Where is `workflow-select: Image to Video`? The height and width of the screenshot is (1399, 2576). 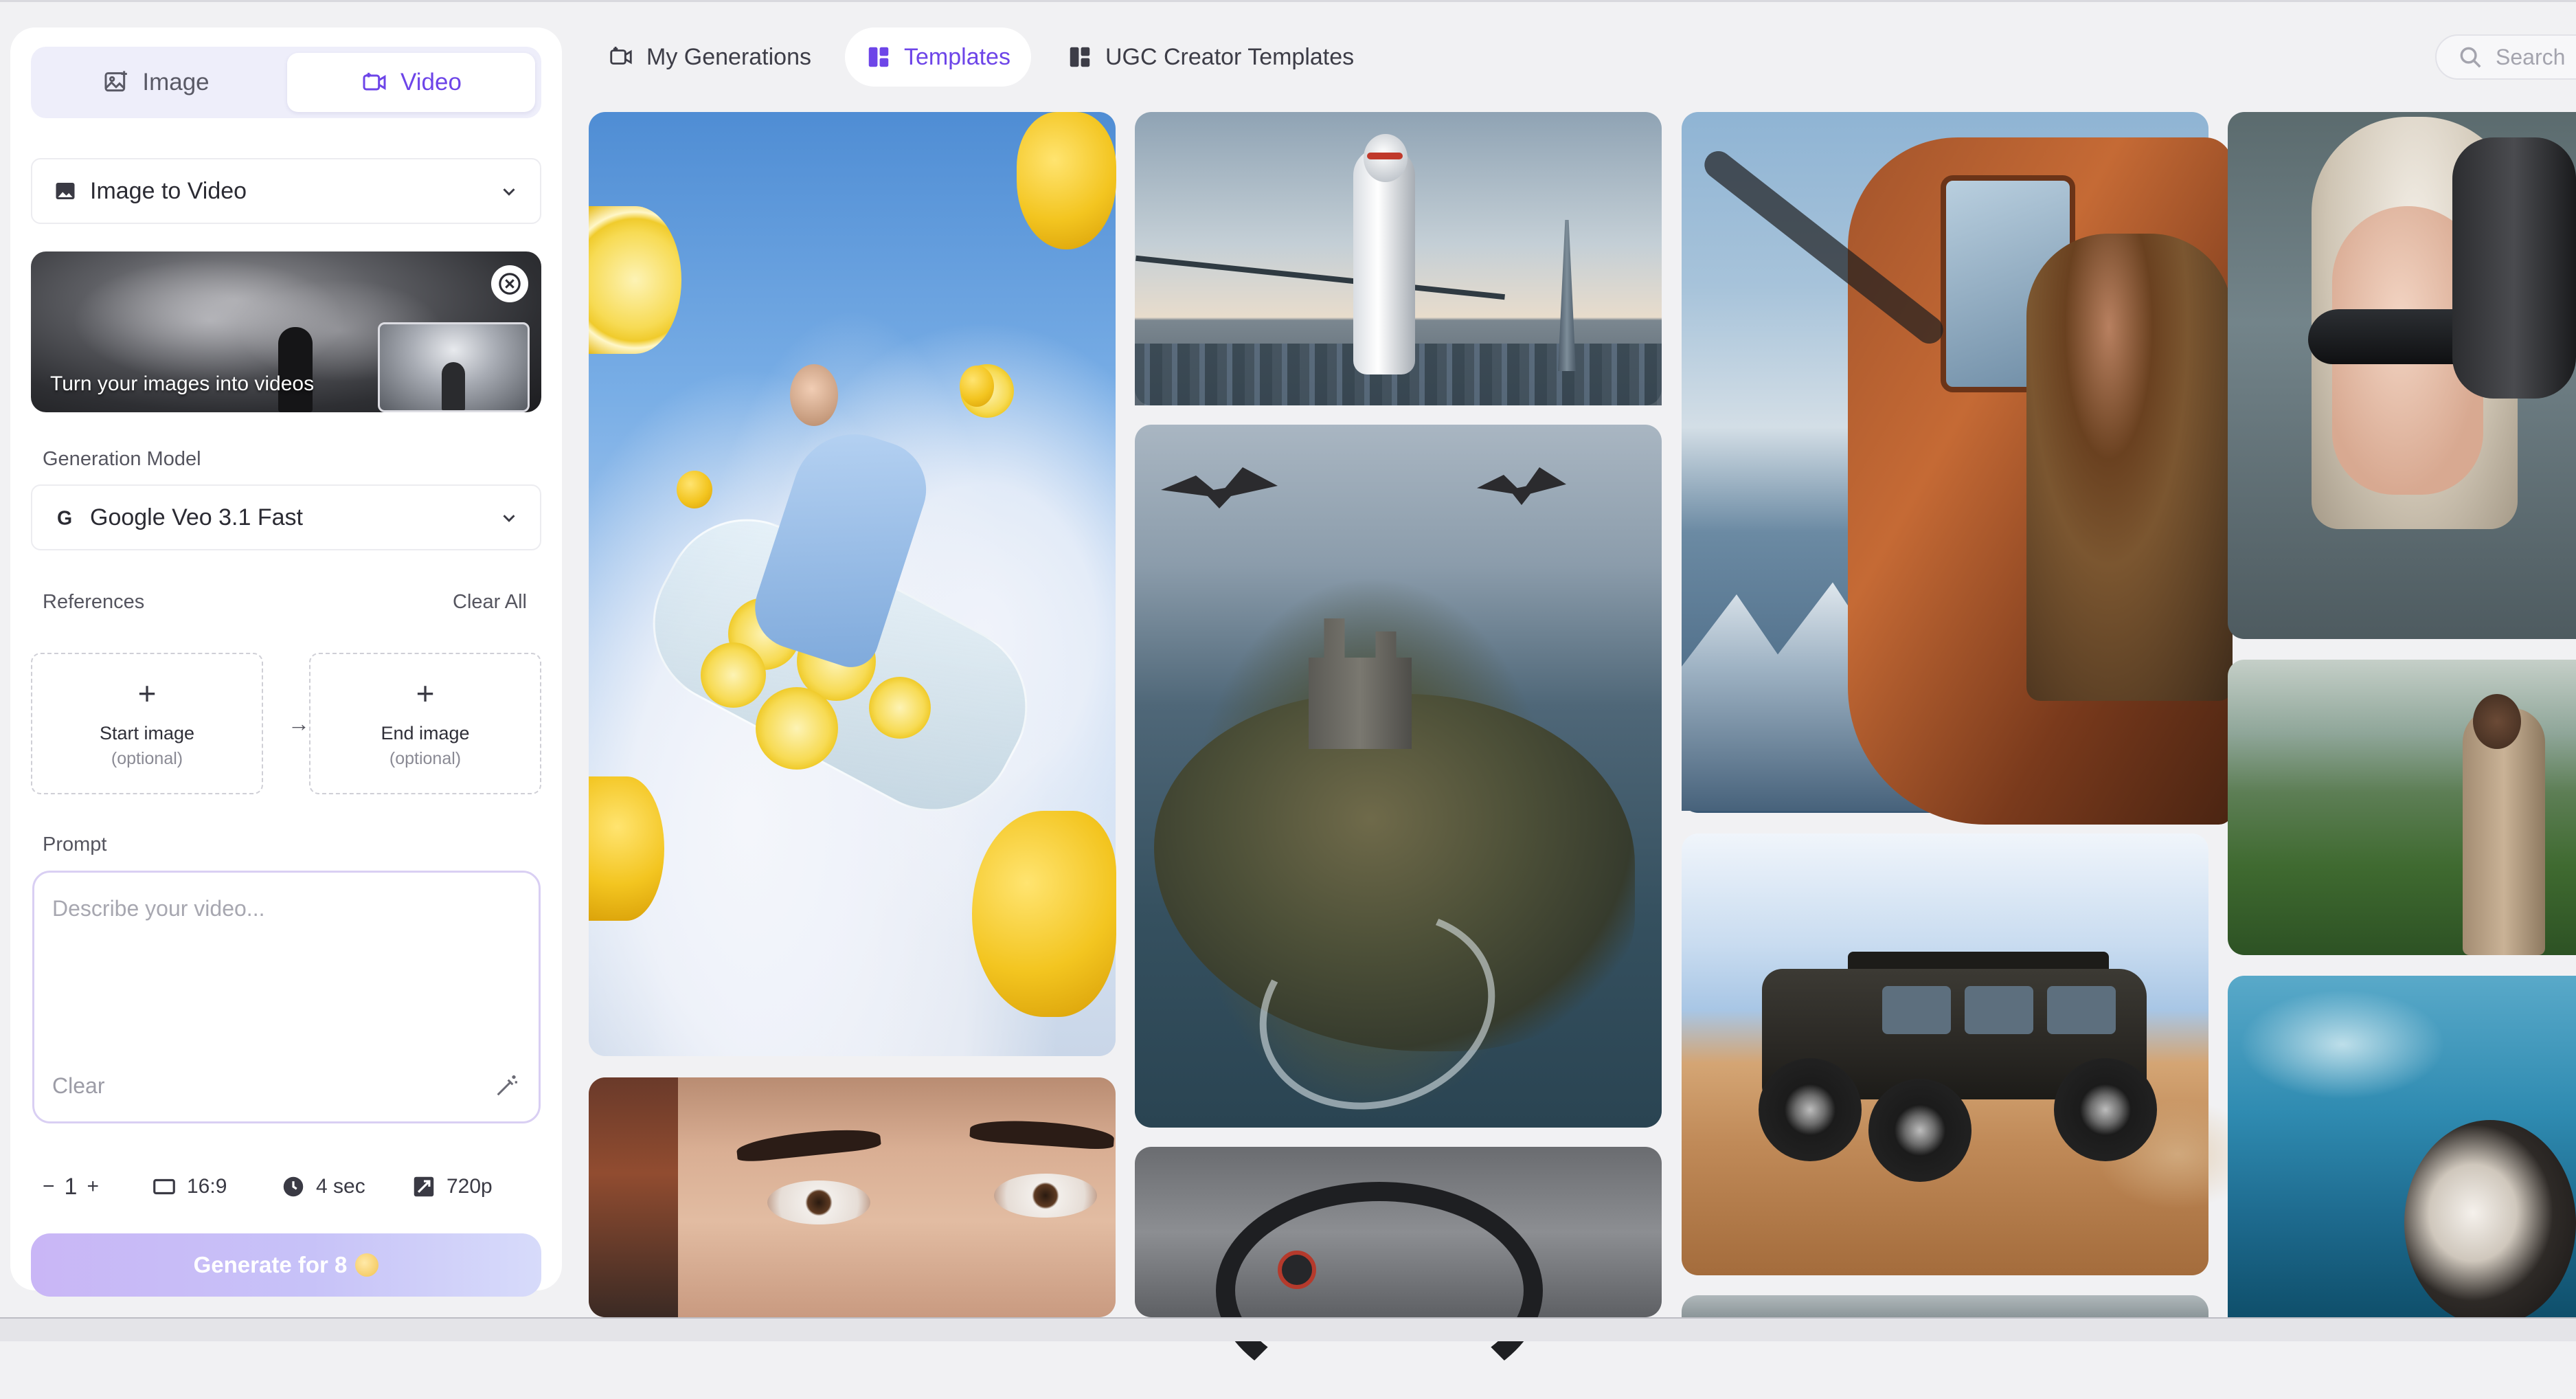 workflow-select: Image to Video is located at coordinates (286, 191).